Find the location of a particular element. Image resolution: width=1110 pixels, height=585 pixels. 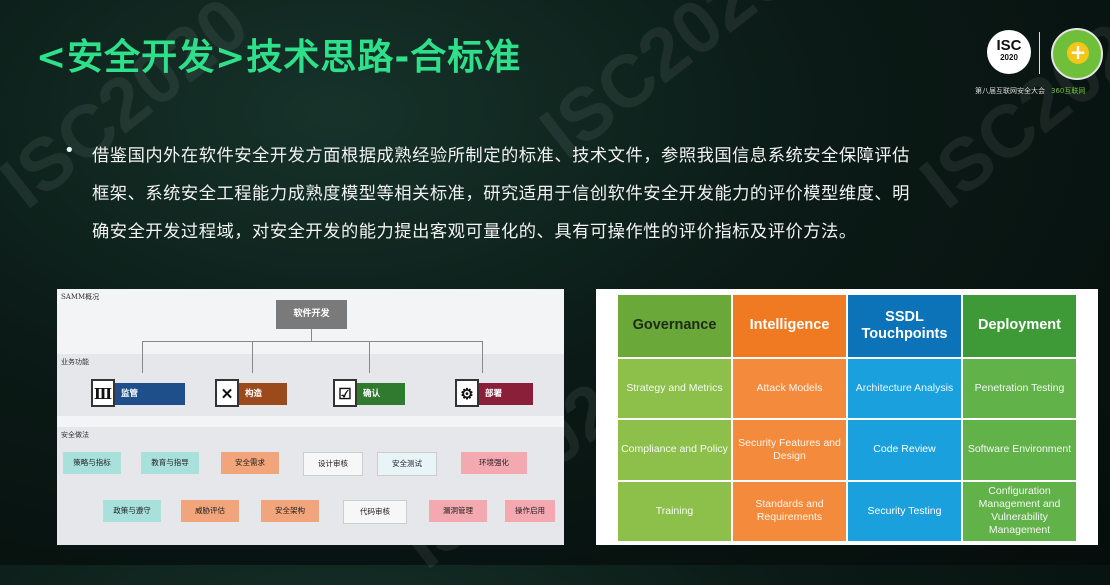

gears-icon: ⚙ is located at coordinates (467, 393).